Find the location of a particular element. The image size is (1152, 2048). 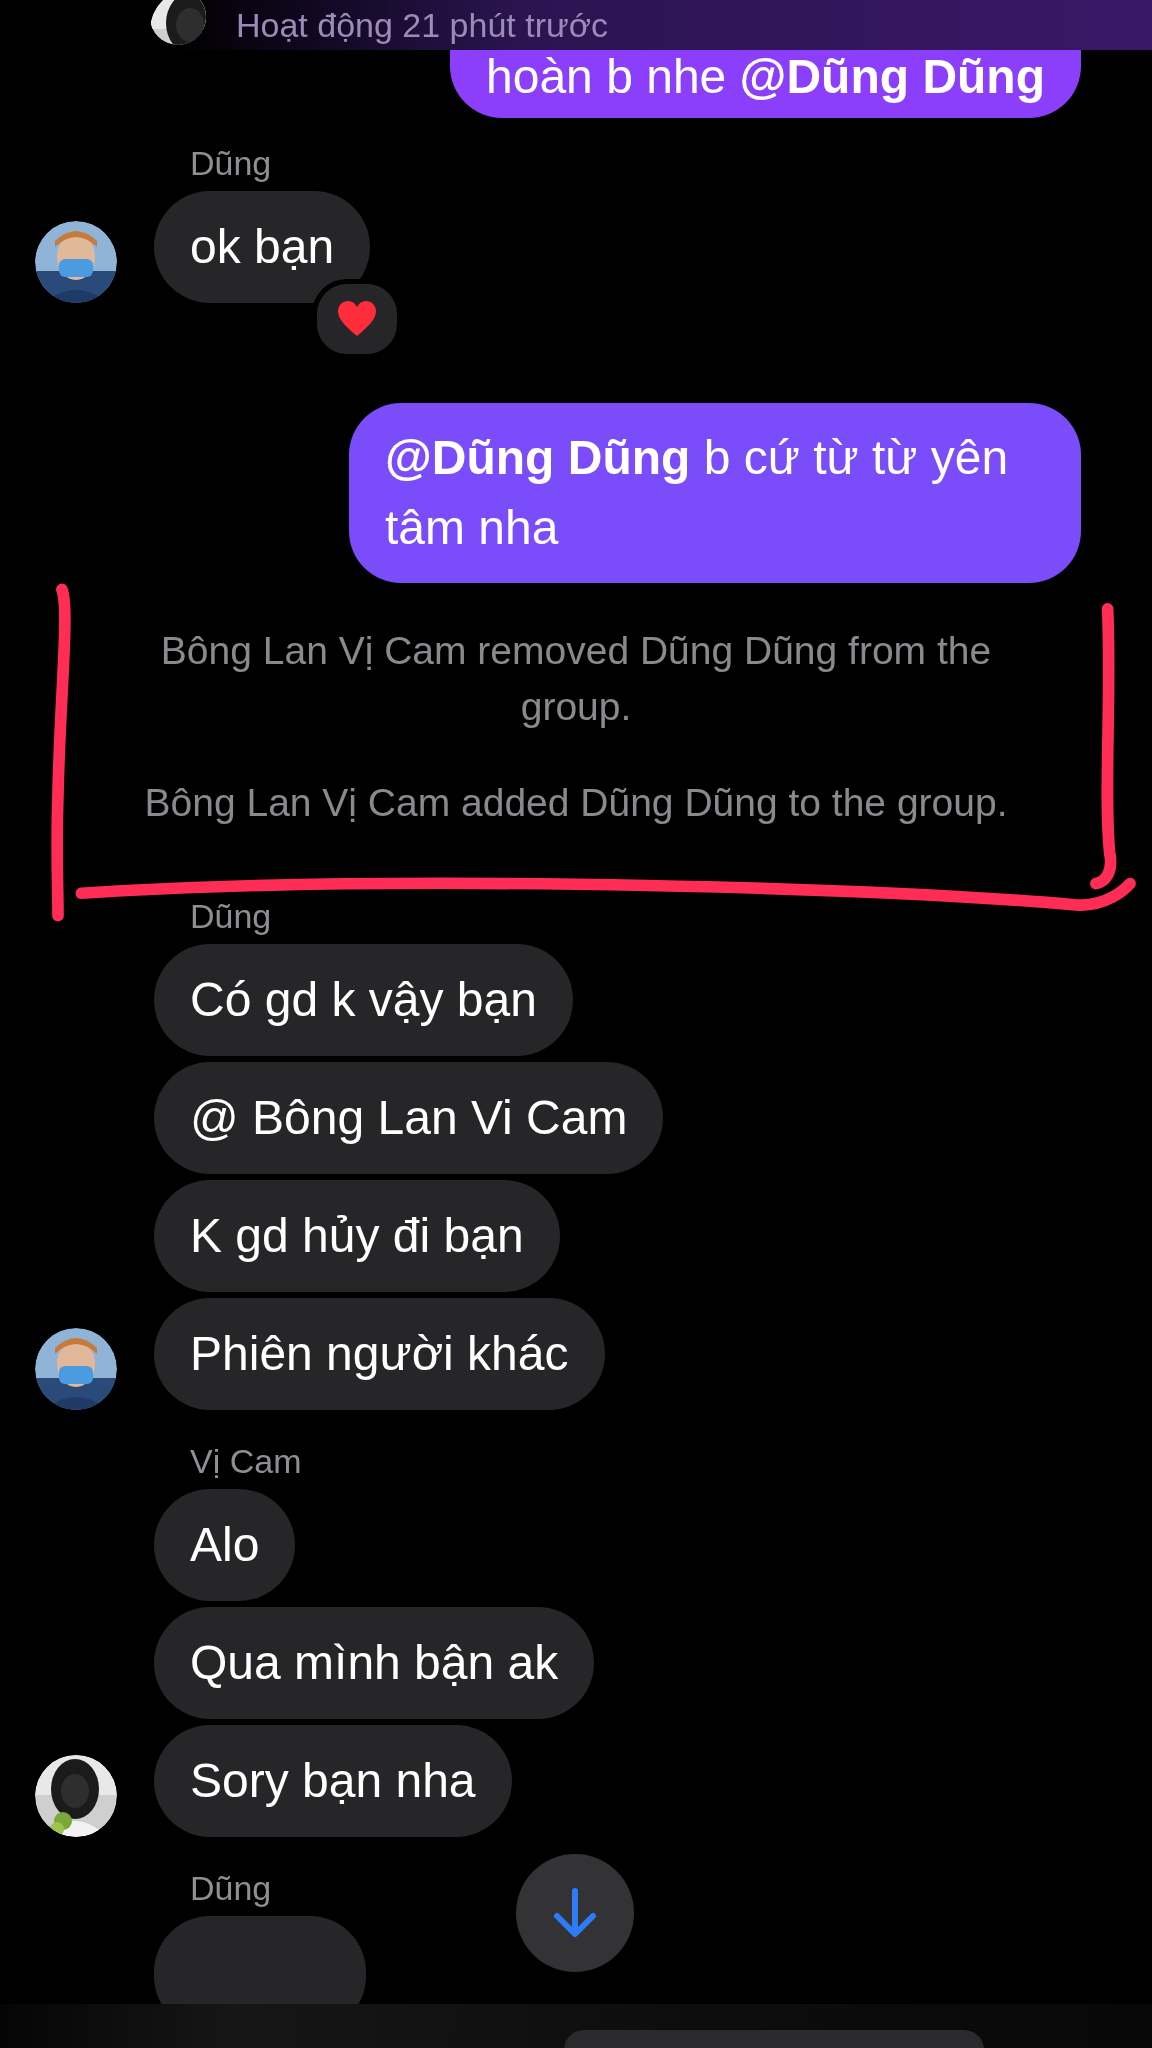

down-arrow-icon is located at coordinates (575, 1913).